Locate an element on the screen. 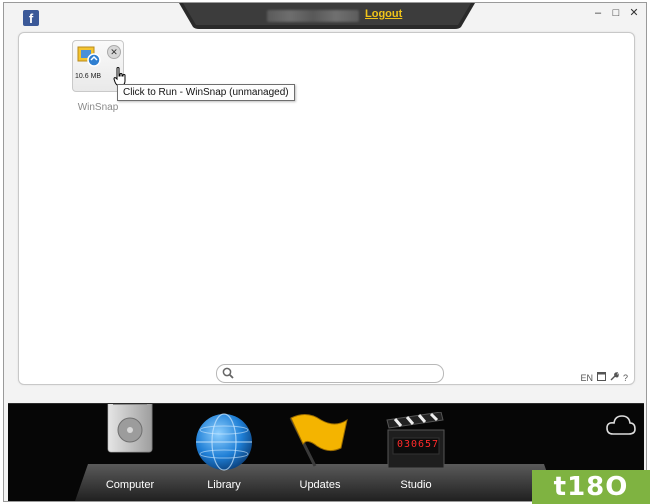 The height and width of the screenshot is (504, 650). remove-app-icon: ✕ is located at coordinates (114, 52).